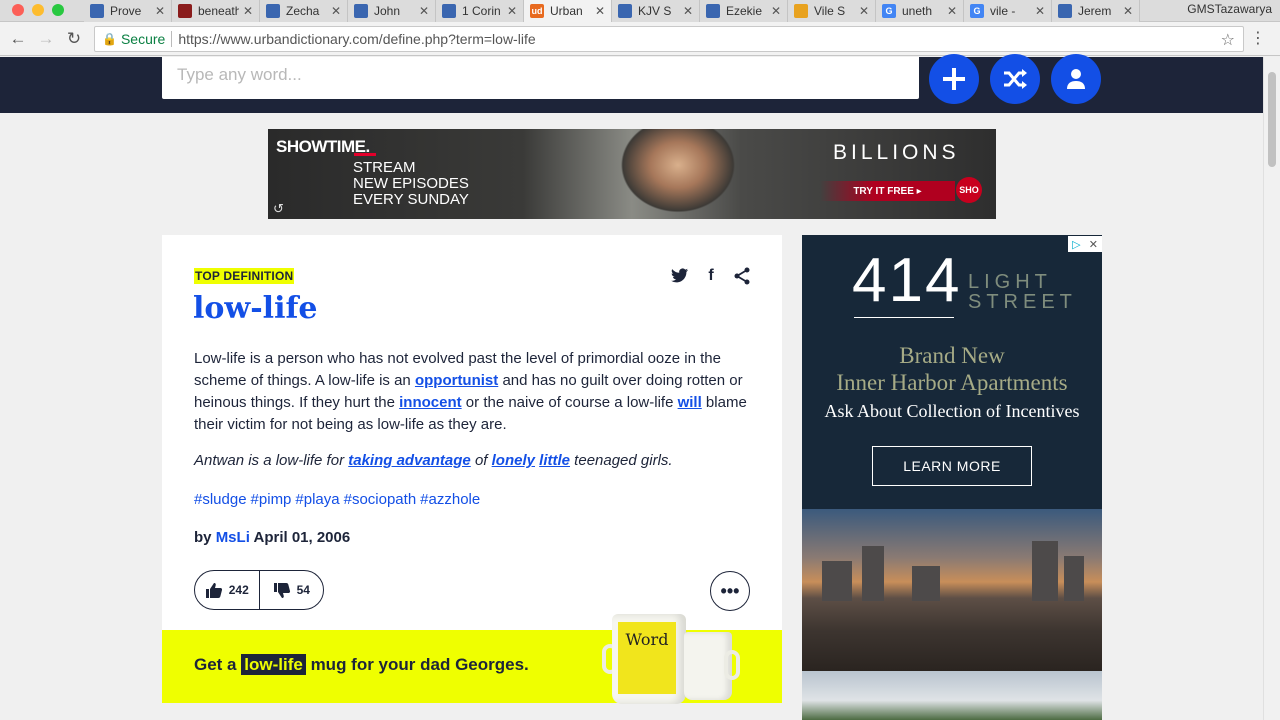  I want to click on browser-tab: 1 Corin ✕, so click(480, 11).